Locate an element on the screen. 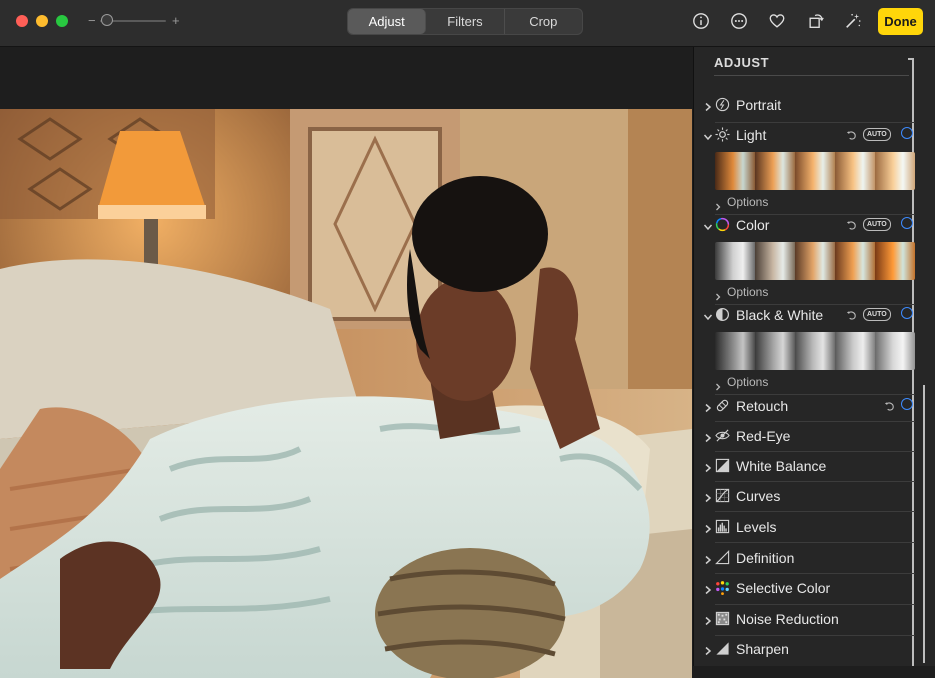 The width and height of the screenshot is (935, 678). adjust-item-retouch: Retouch is located at coordinates (805, 407).